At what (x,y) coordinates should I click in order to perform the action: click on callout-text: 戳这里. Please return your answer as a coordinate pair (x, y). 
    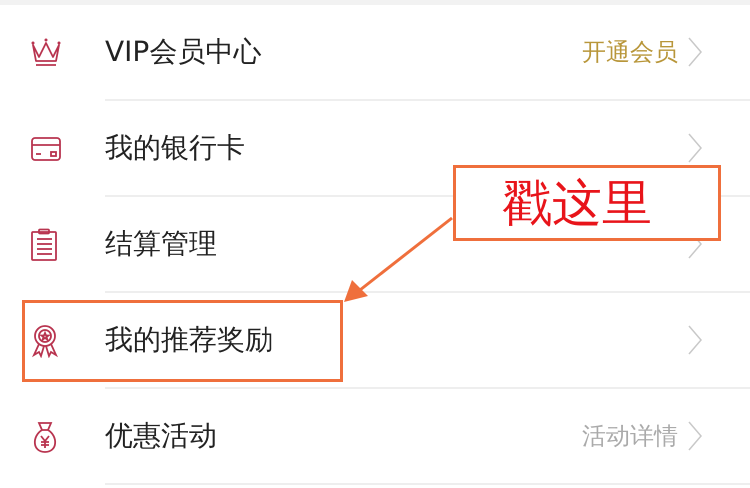
    Looking at the image, I should click on (577, 203).